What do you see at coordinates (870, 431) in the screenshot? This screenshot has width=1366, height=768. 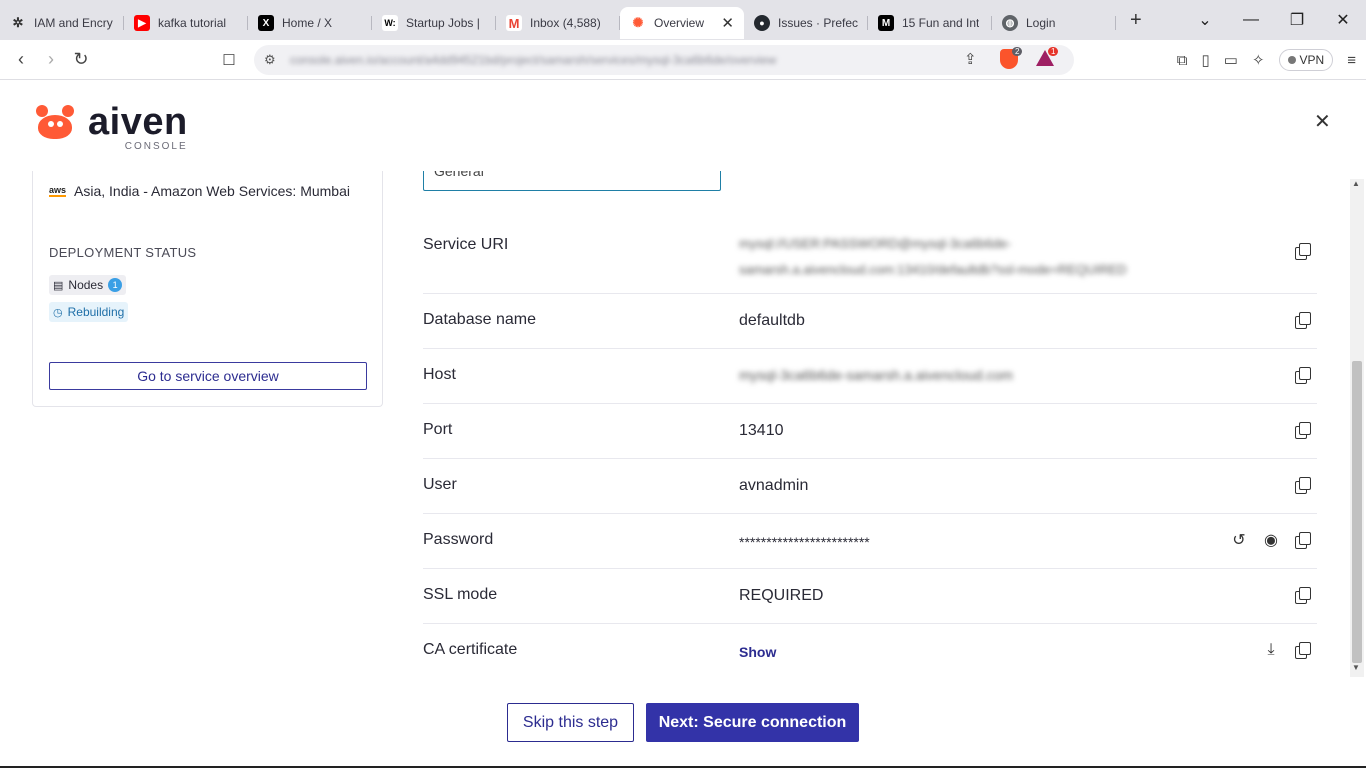 I see `row-port: Port 13410` at bounding box center [870, 431].